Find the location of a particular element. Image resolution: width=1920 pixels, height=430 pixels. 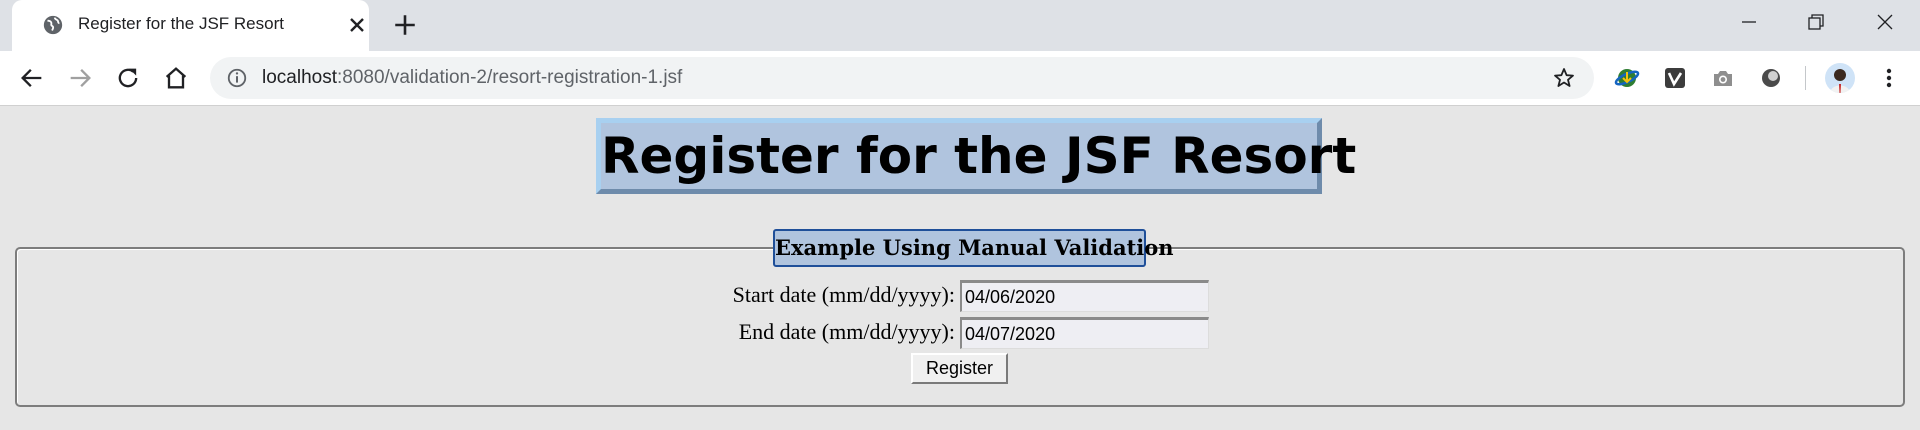

bookmark-star-icon is located at coordinates (1564, 78).